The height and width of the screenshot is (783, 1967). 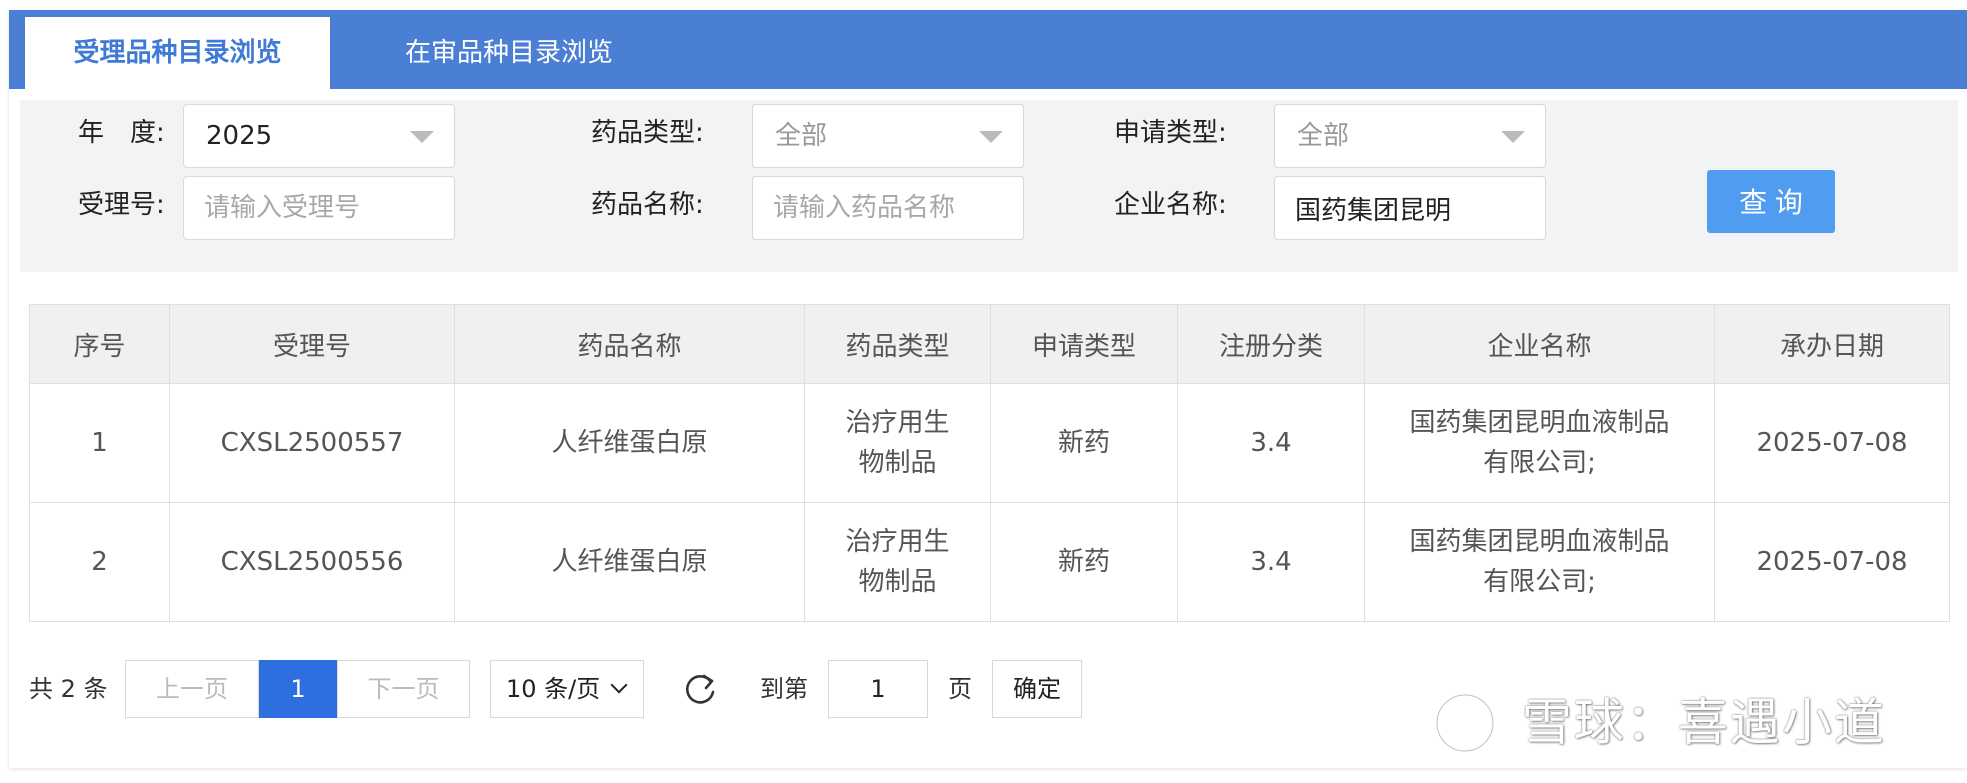 I want to click on drug-type-label: 药品类型:, so click(x=647, y=133).